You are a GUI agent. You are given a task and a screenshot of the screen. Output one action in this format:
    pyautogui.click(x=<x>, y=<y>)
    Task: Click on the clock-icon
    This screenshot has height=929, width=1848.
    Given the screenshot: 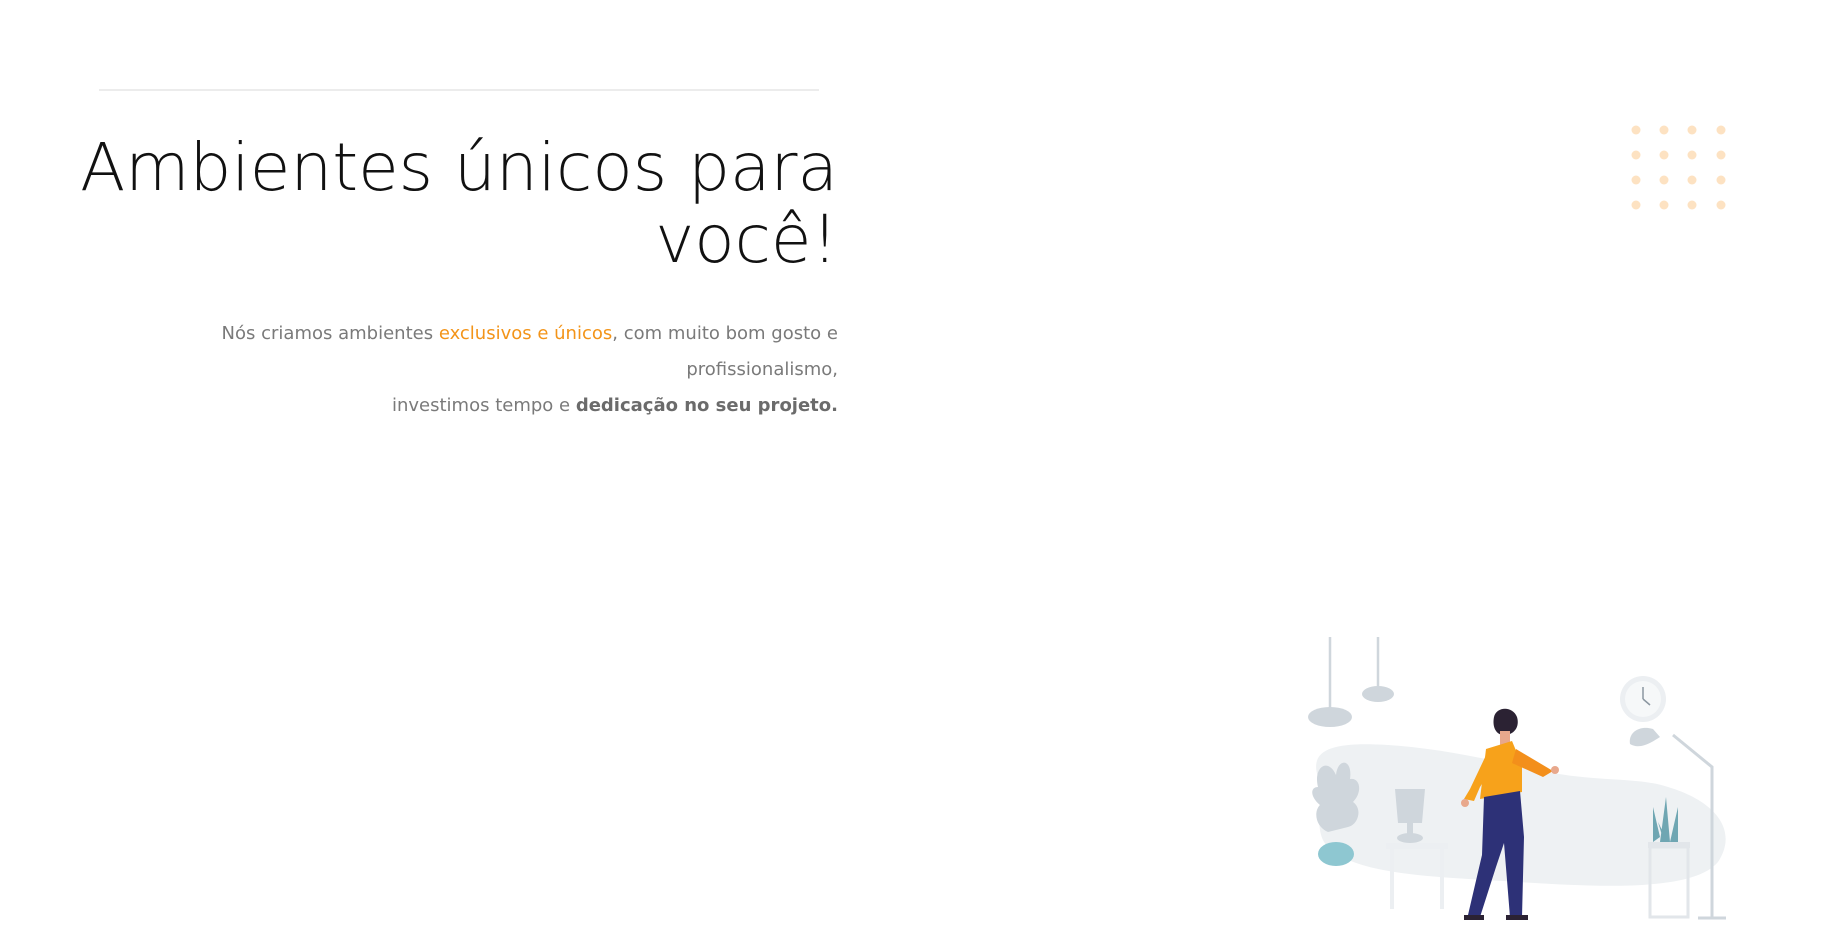 What is the action you would take?
    pyautogui.click(x=1643, y=699)
    